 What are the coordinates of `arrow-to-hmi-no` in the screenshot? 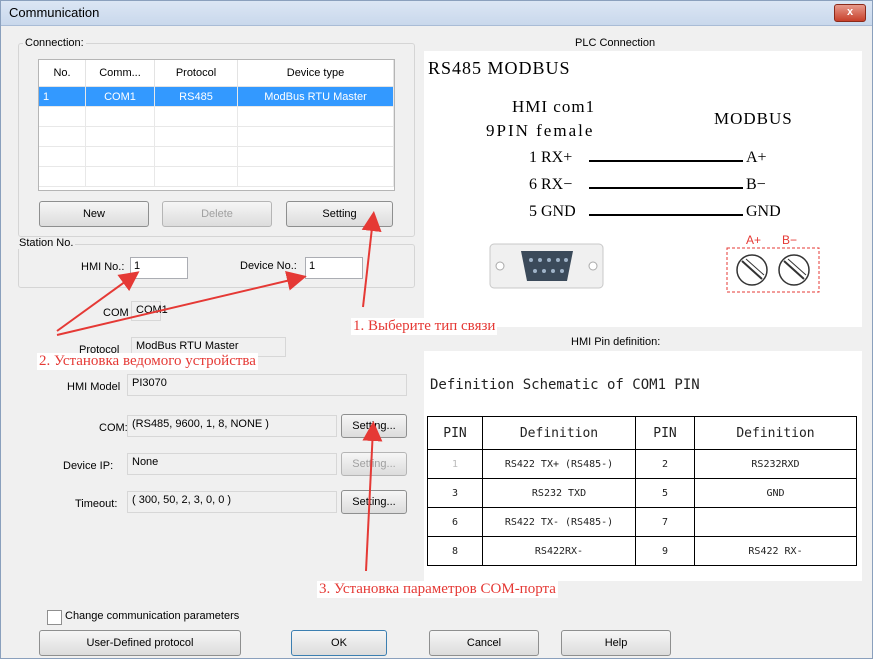 It's located at (98, 301).